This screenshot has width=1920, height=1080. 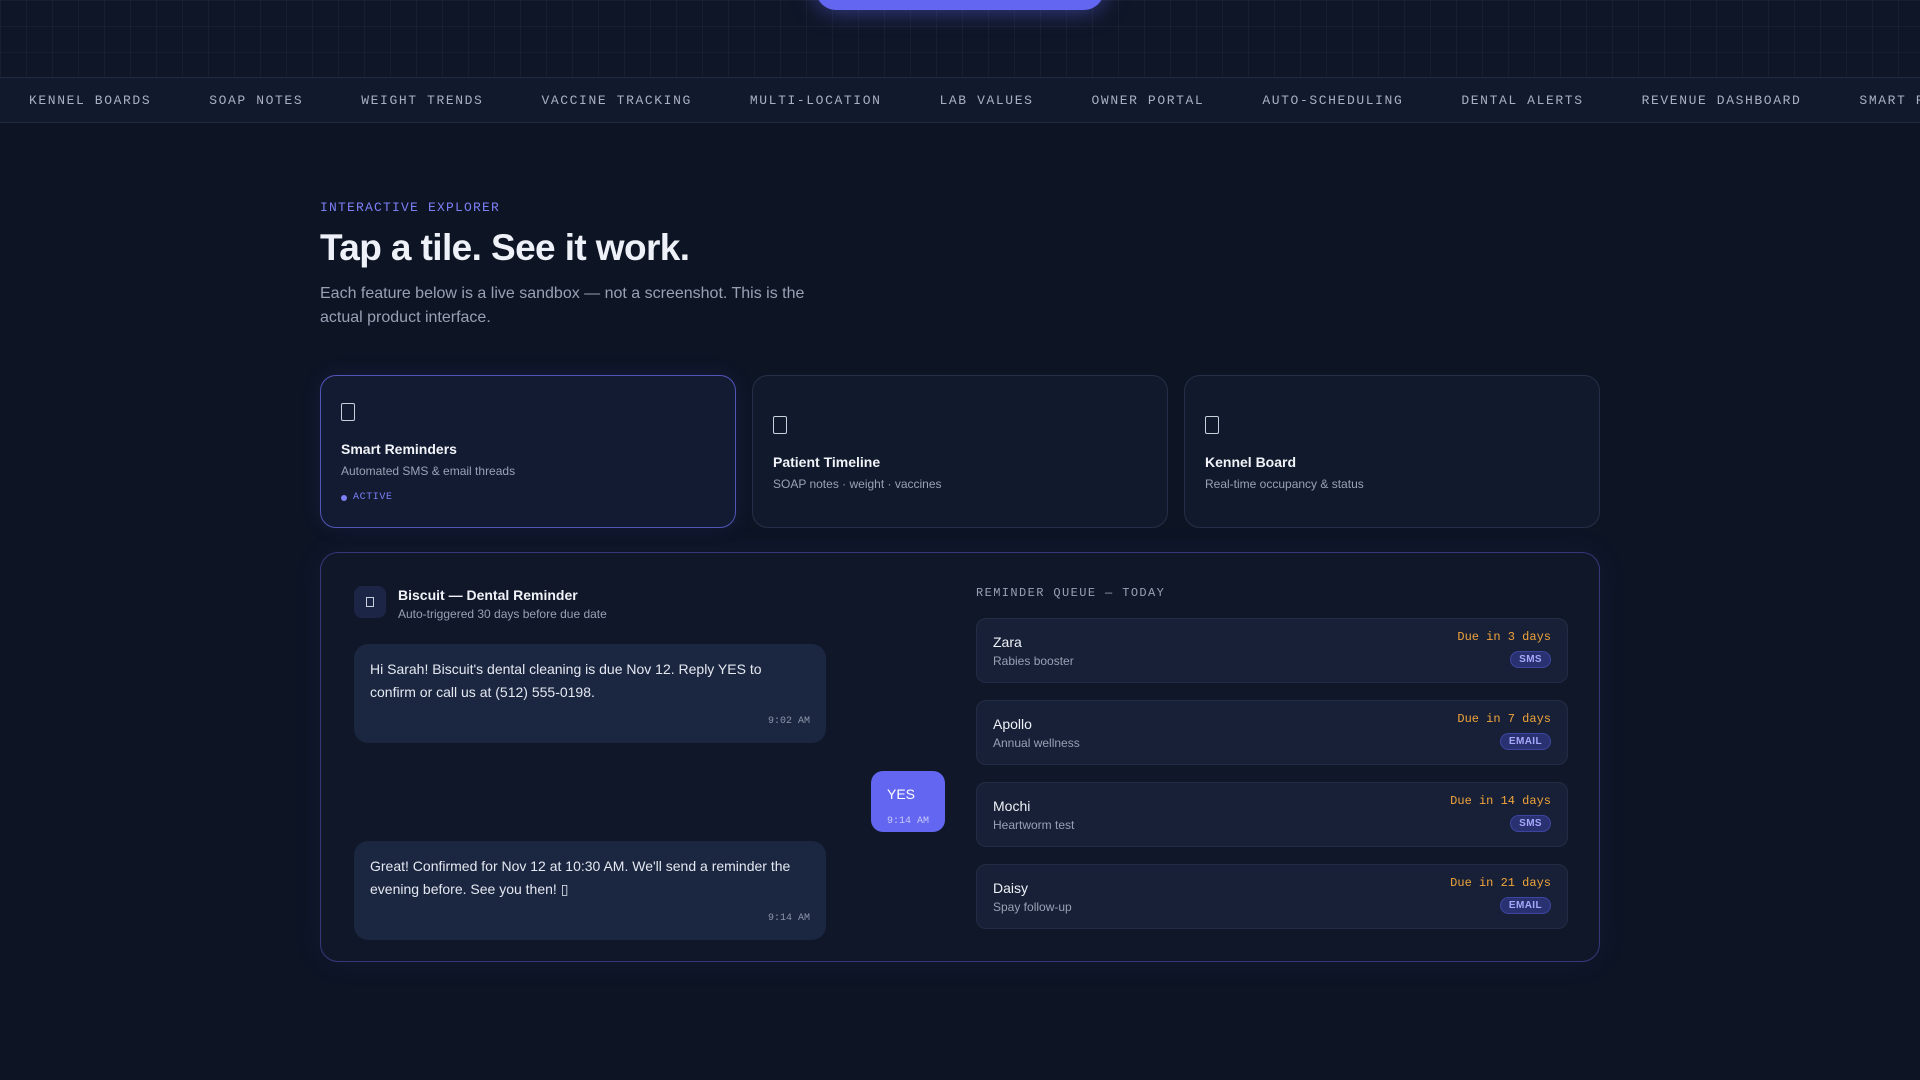 I want to click on top-cta-button, so click(x=960, y=5).